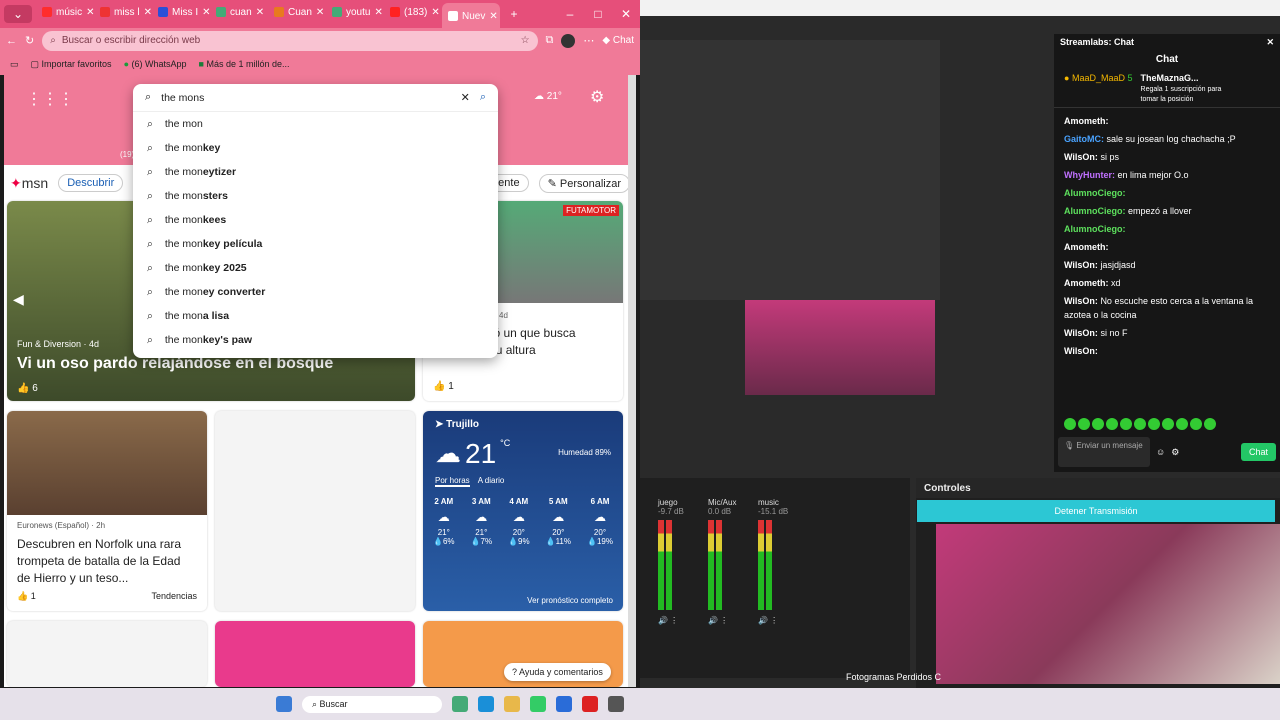 This screenshot has height=720, width=1280. I want to click on app-icon, so click(460, 704).